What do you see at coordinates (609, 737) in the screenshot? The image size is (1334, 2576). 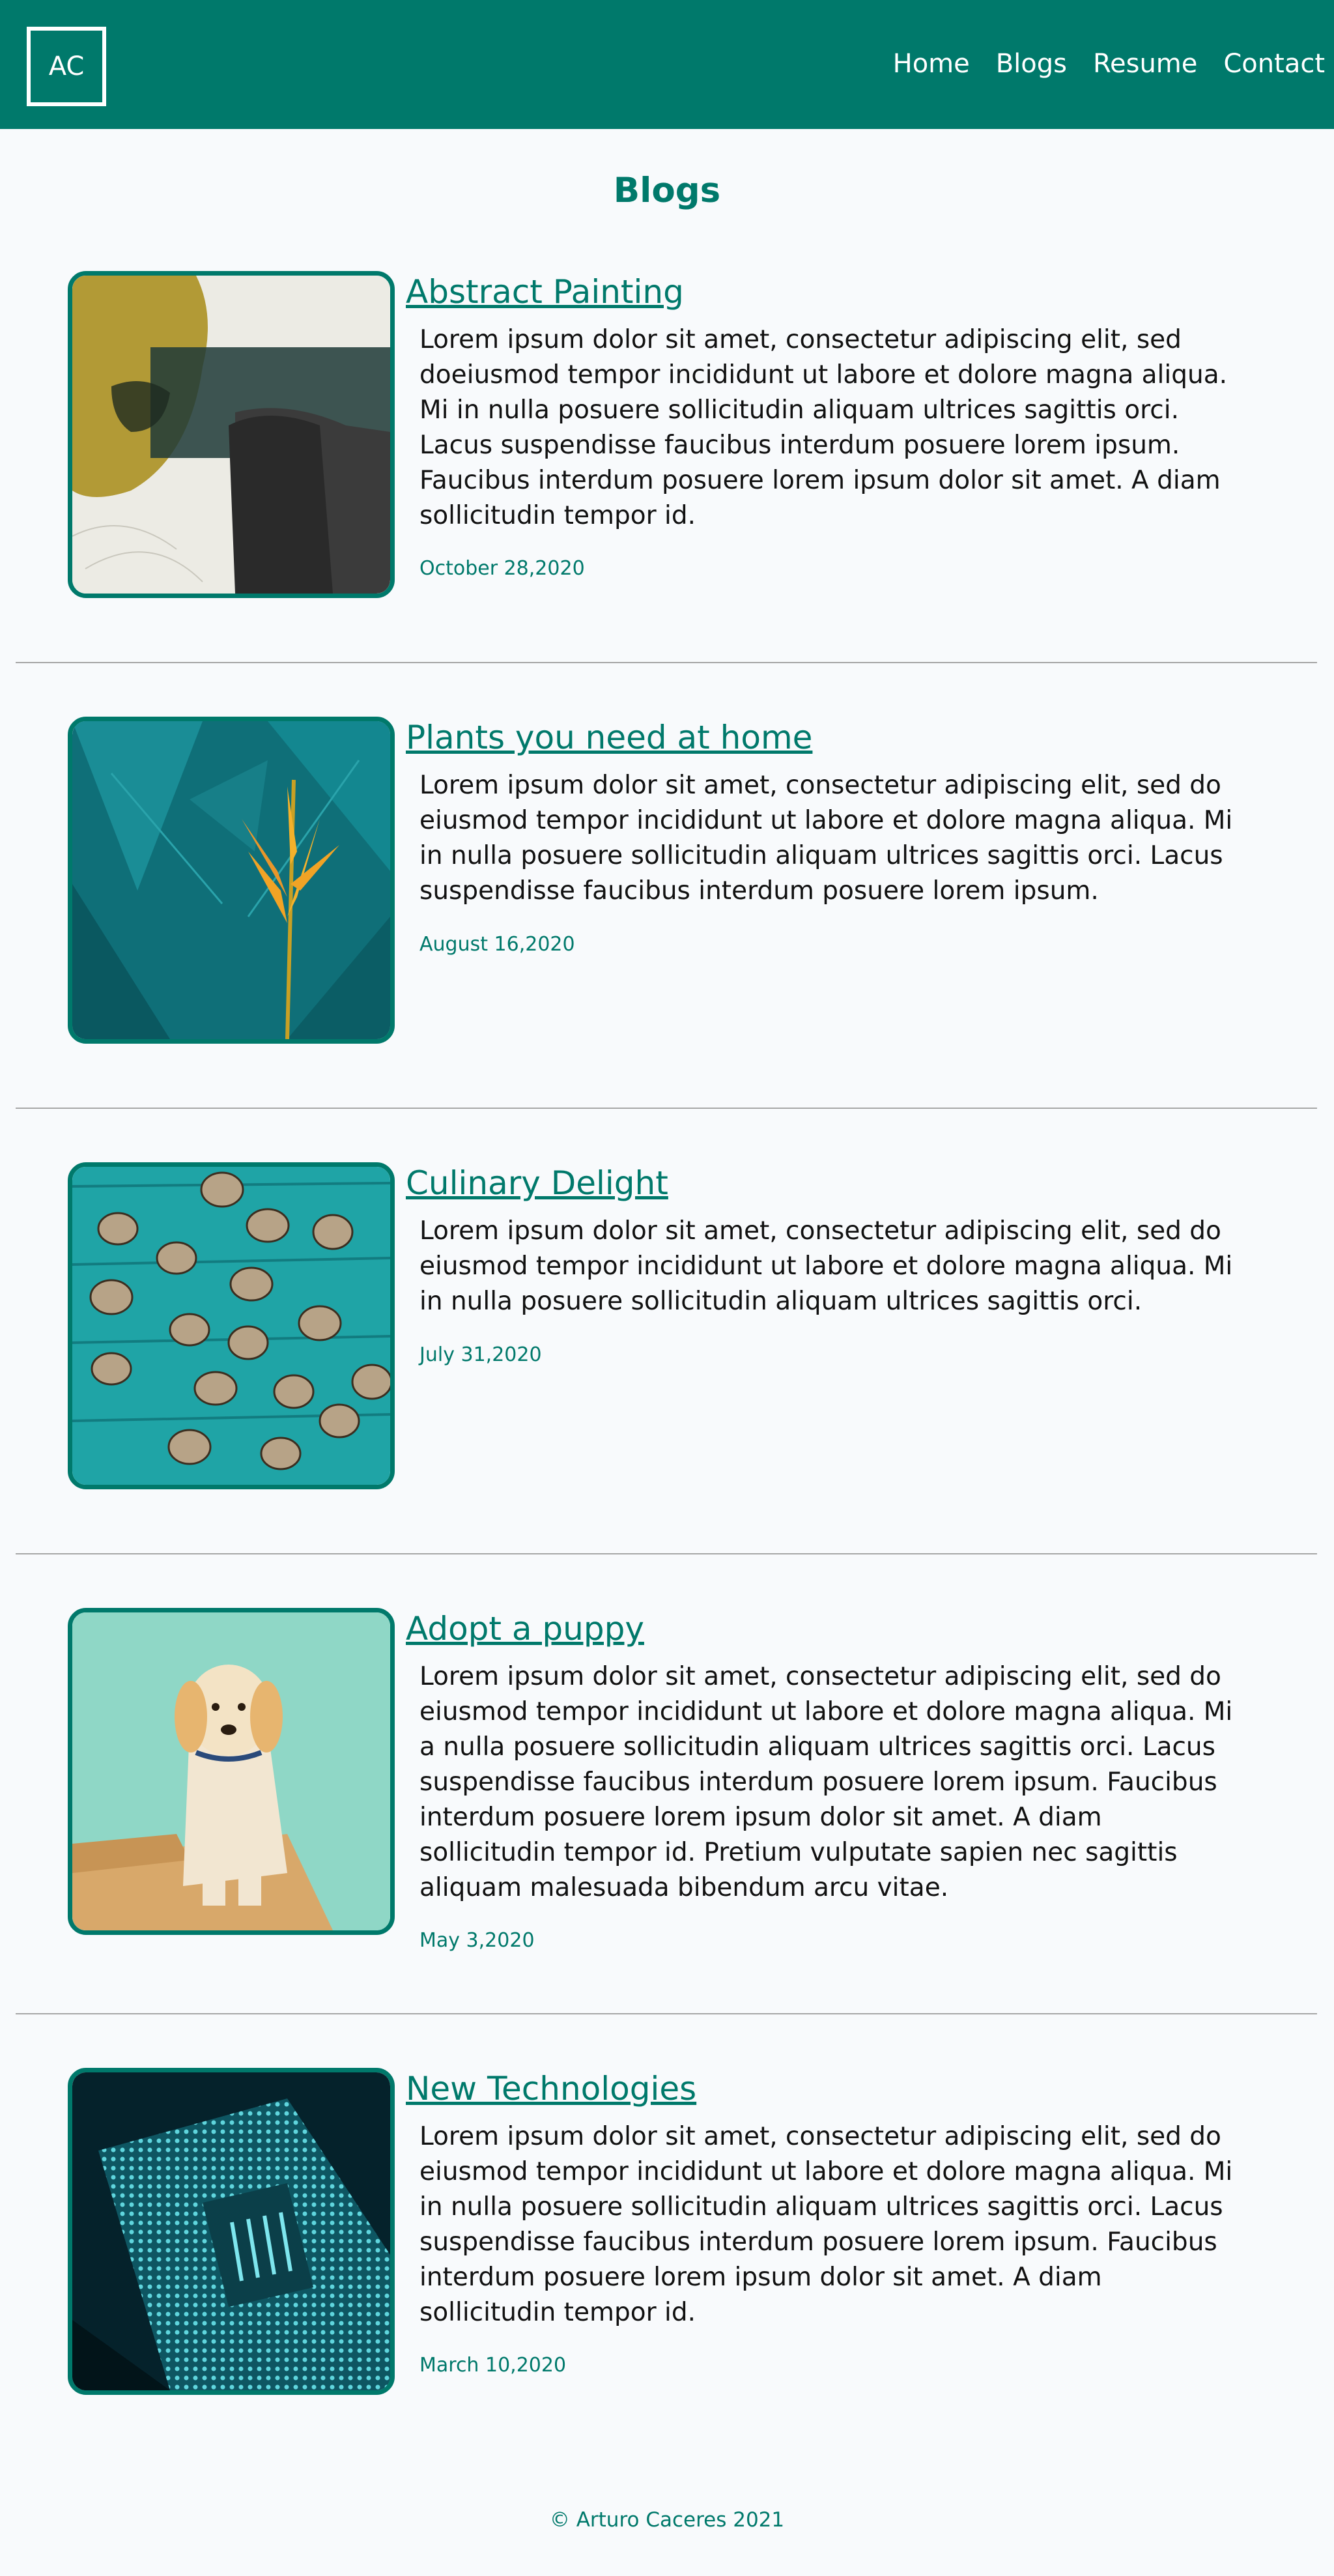 I see `post-title-link: Plants you need at home` at bounding box center [609, 737].